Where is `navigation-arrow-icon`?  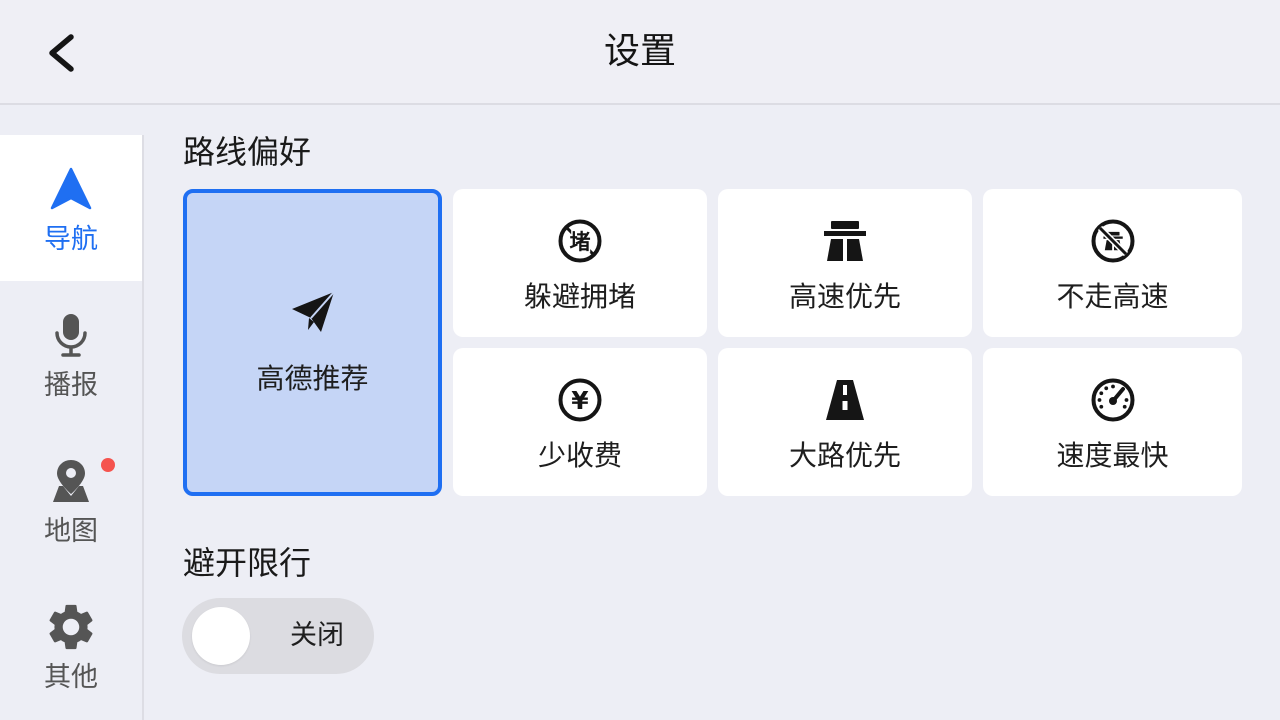
navigation-arrow-icon is located at coordinates (71, 188).